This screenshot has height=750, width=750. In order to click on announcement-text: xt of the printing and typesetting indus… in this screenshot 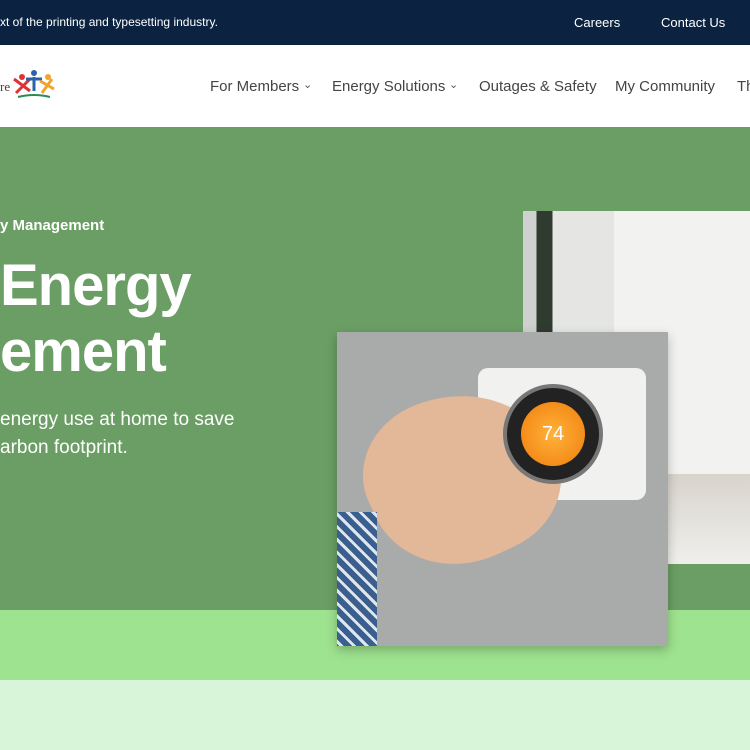, I will do `click(109, 22)`.